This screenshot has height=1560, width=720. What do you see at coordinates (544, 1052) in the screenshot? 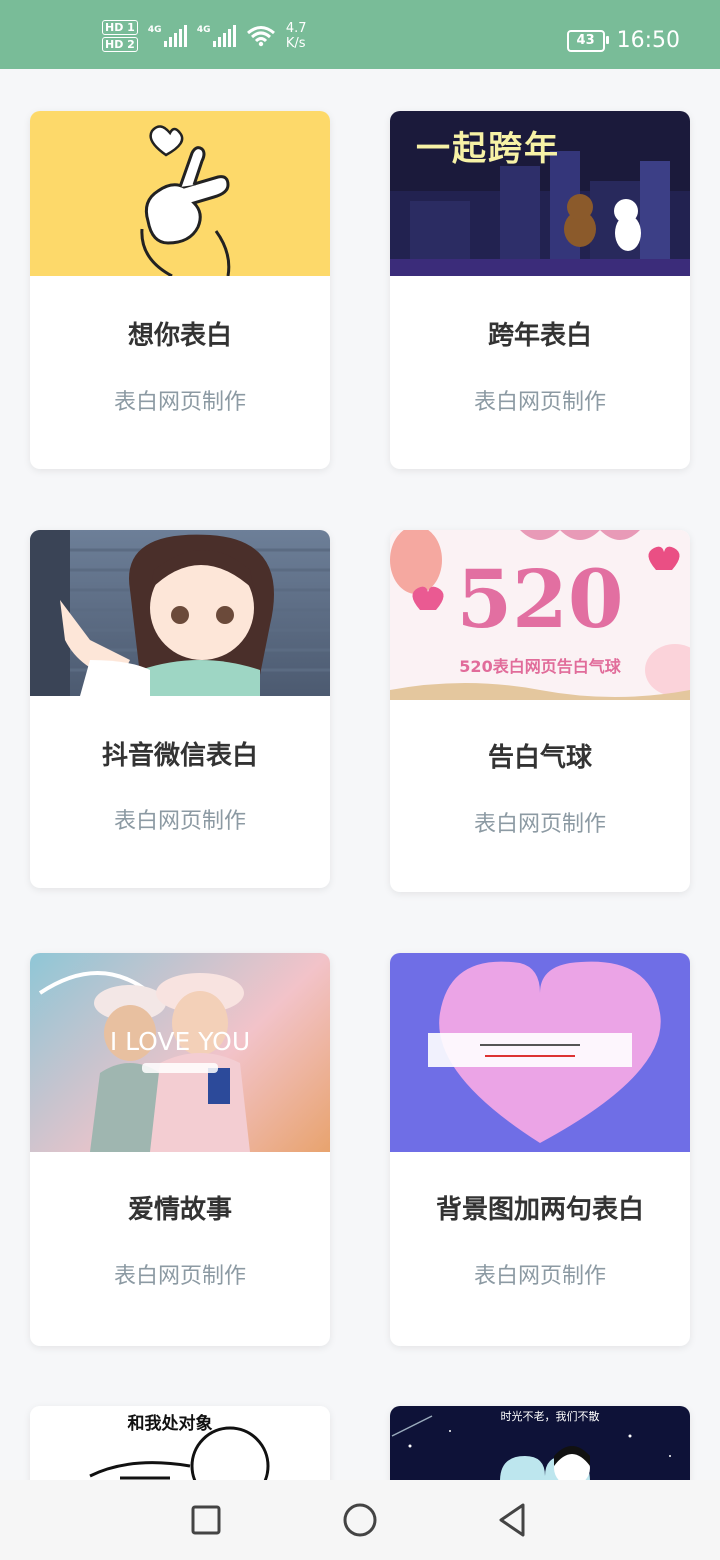
I see `cotton-candy-heart-image` at bounding box center [544, 1052].